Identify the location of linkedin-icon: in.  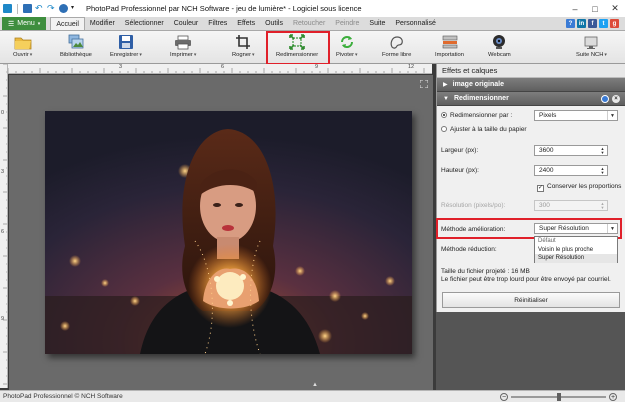
(581, 23).